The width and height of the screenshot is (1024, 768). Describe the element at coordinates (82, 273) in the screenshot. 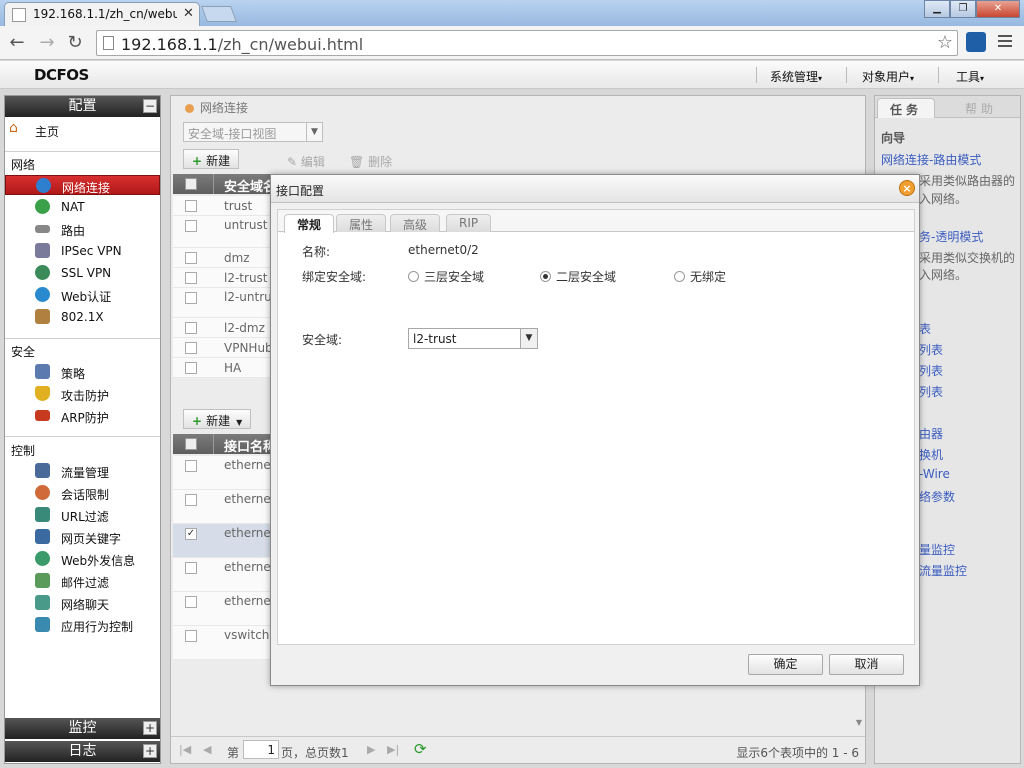

I see `sidebar-item-ssl-vpn: SSL VPN` at that location.